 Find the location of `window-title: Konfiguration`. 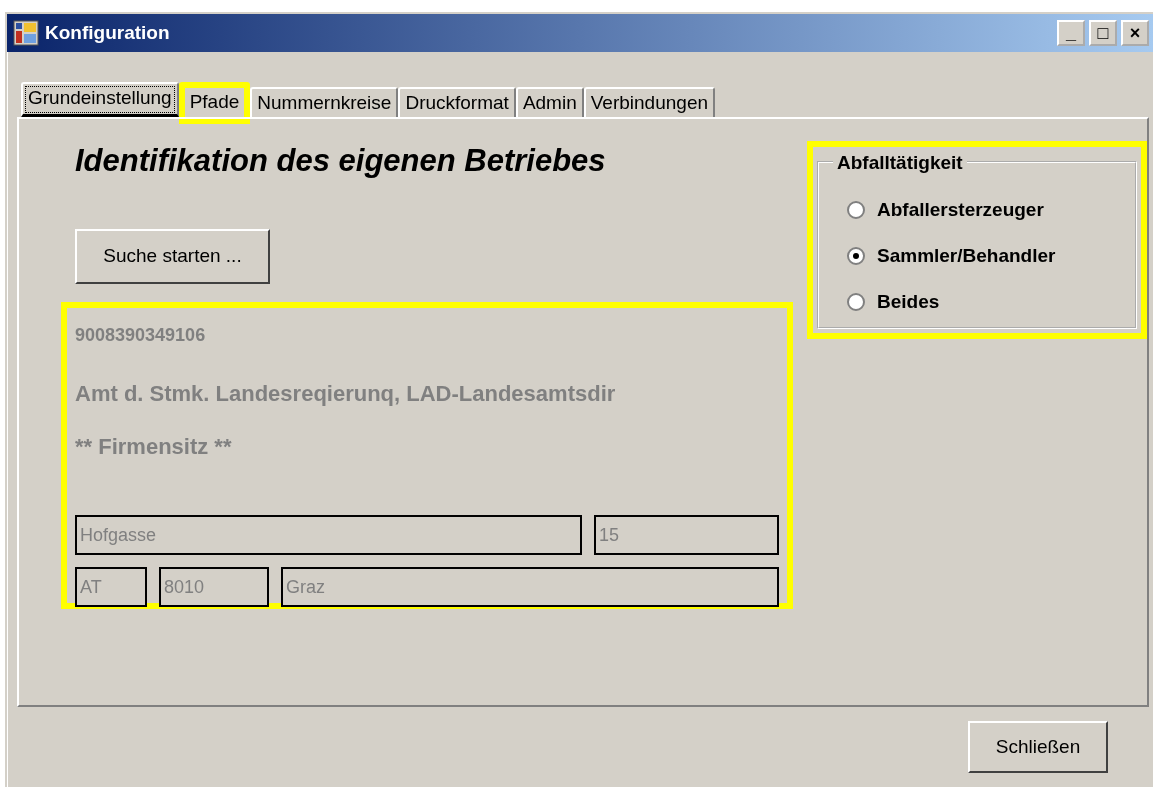

window-title: Konfiguration is located at coordinates (107, 32).